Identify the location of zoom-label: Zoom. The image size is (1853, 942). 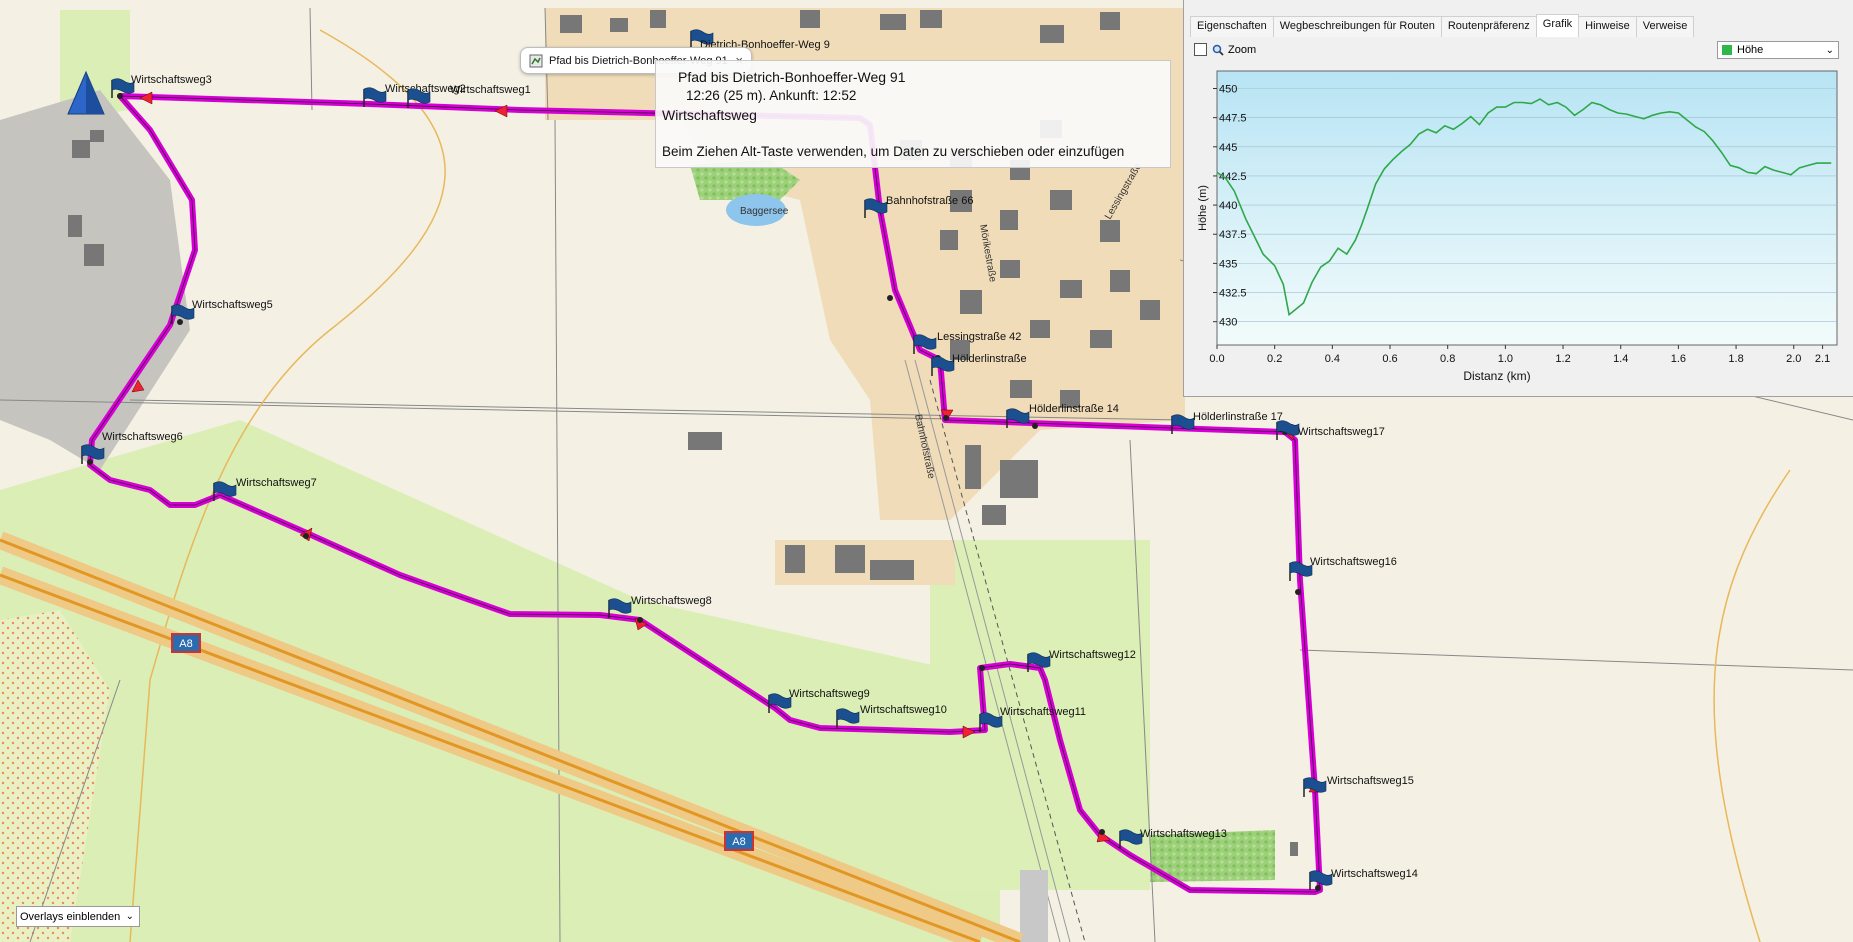
(1242, 49).